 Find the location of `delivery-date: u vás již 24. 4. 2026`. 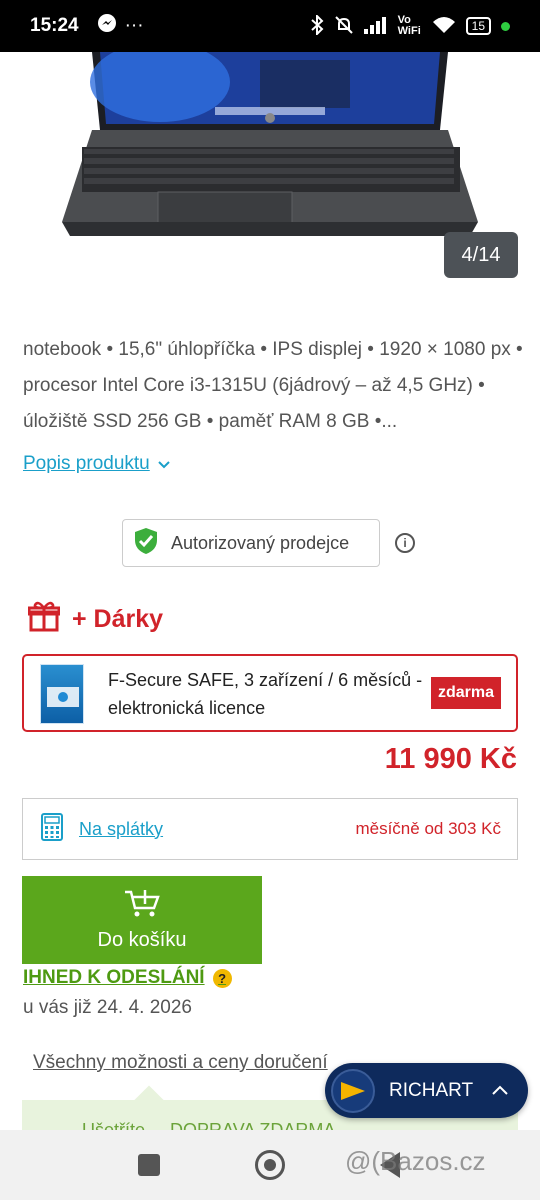

delivery-date: u vás již 24. 4. 2026 is located at coordinates (107, 1007).